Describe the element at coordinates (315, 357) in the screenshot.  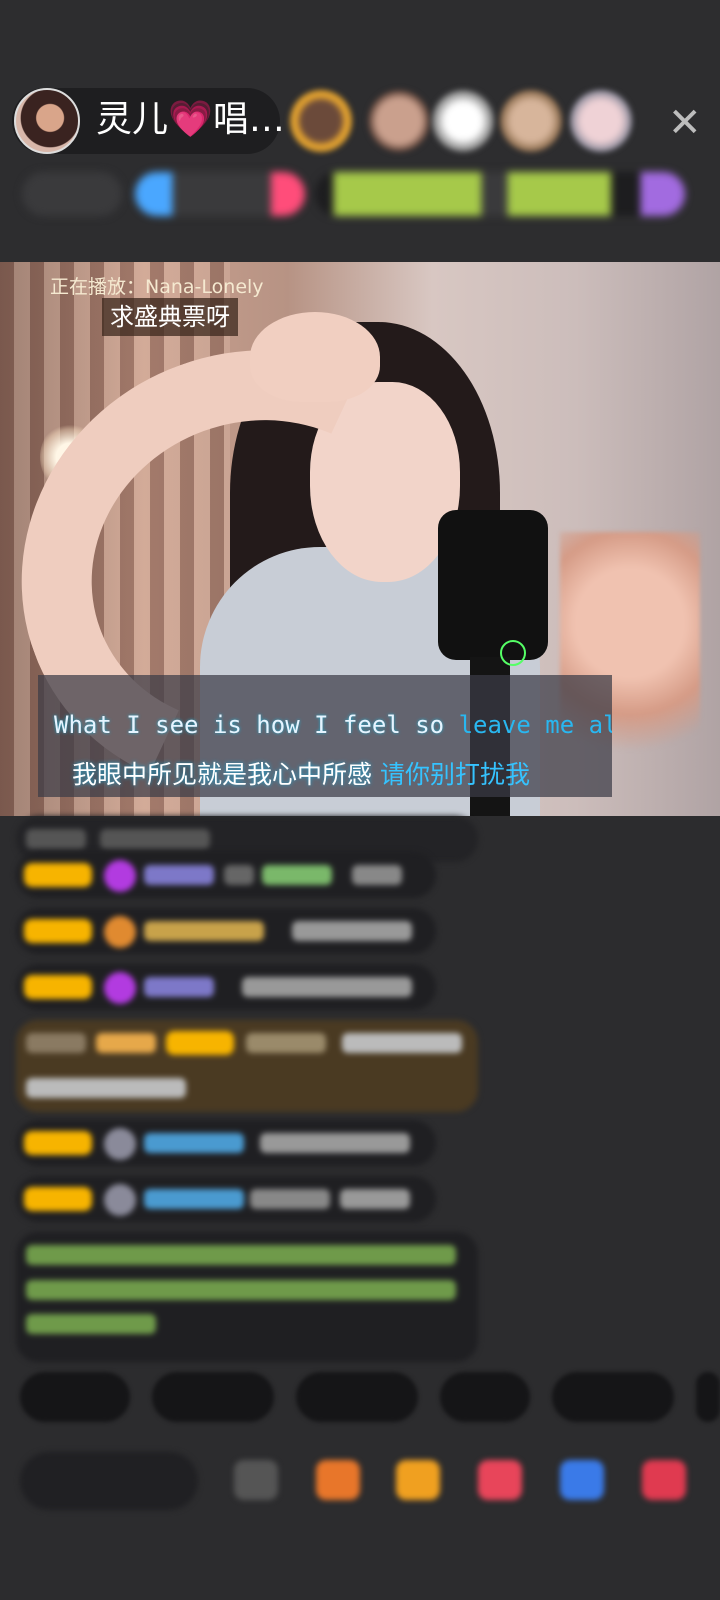
I see `singer-hand` at that location.